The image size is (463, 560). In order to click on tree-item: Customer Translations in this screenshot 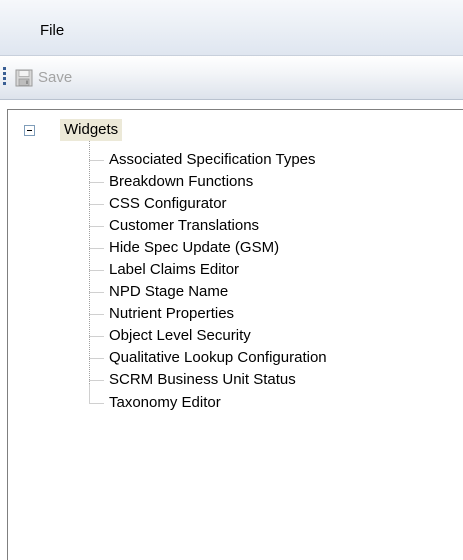, I will do `click(184, 226)`.